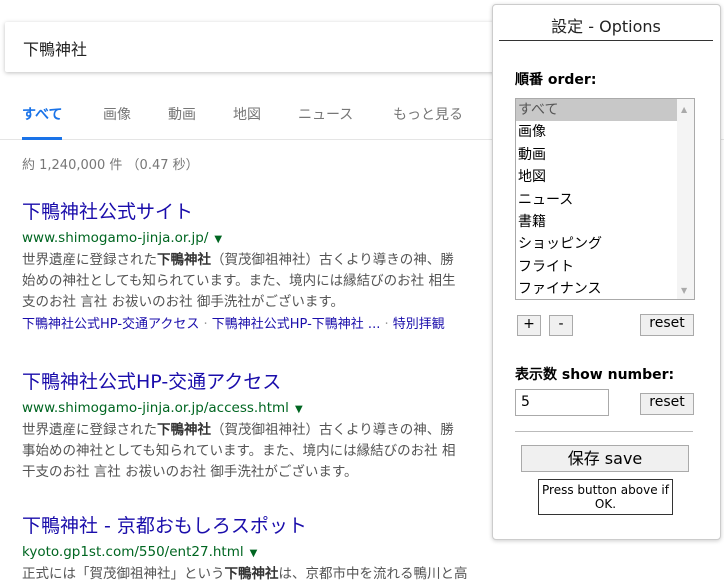 The height and width of the screenshot is (585, 724). Describe the element at coordinates (110, 165) in the screenshot. I see `result-stats: 約 1,240,000 件 （0.47 秒）` at that location.